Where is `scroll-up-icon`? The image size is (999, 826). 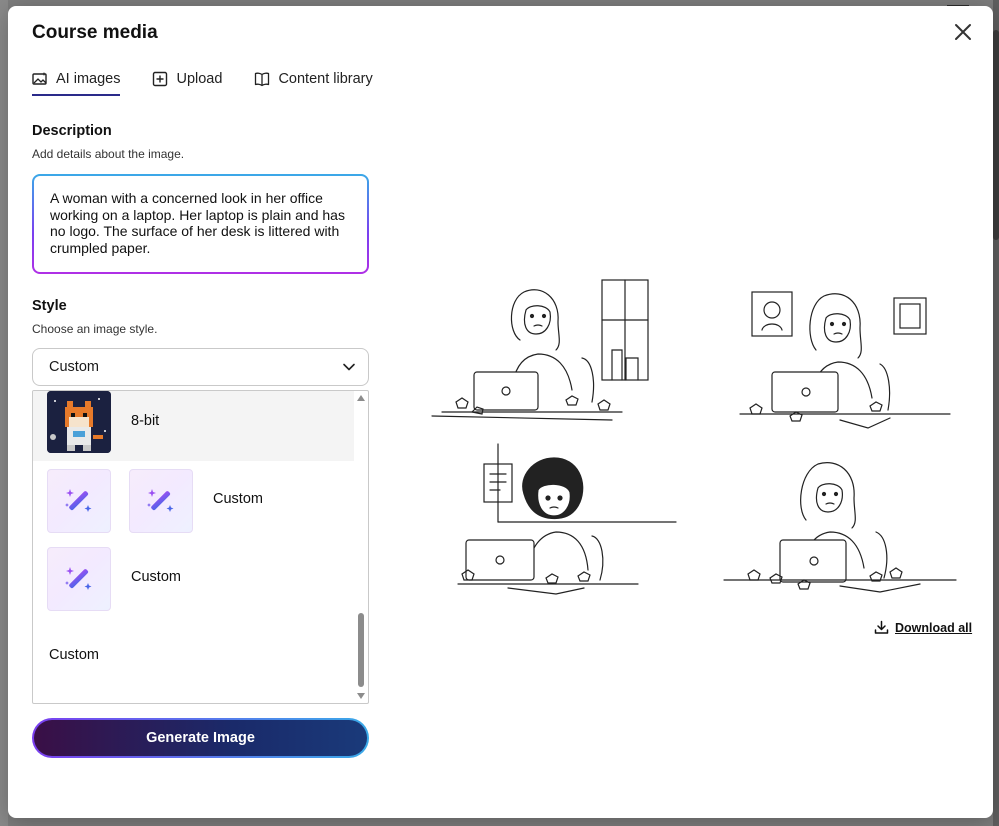 scroll-up-icon is located at coordinates (361, 398).